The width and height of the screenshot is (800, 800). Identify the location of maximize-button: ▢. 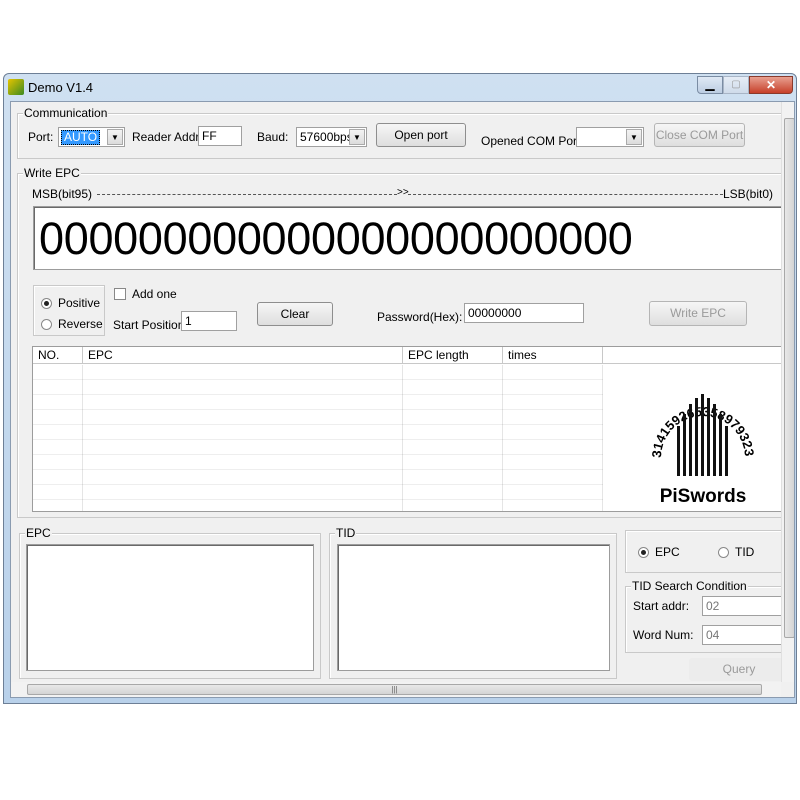
(736, 85).